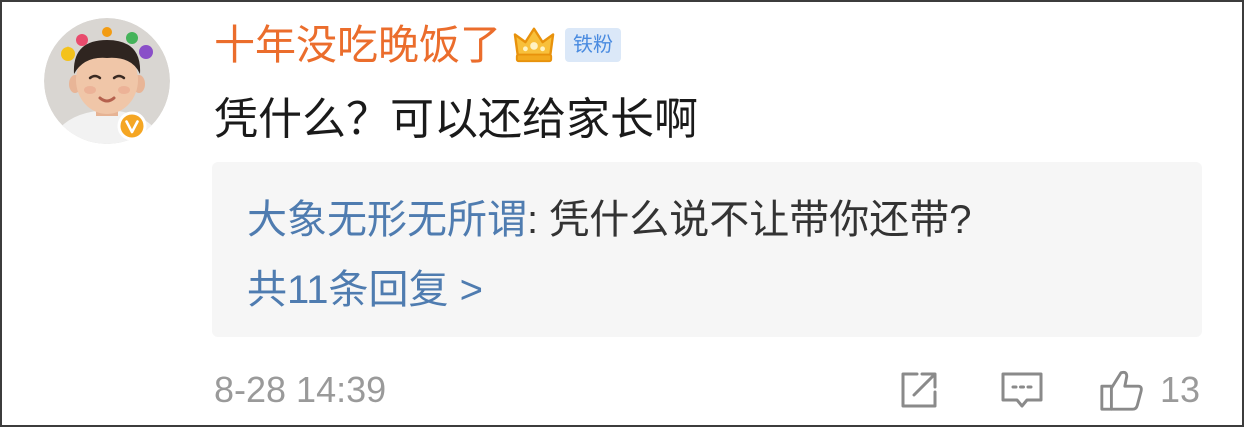 This screenshot has width=1244, height=427. What do you see at coordinates (387, 220) in the screenshot?
I see `reply-author-link: 大象无形无所谓` at bounding box center [387, 220].